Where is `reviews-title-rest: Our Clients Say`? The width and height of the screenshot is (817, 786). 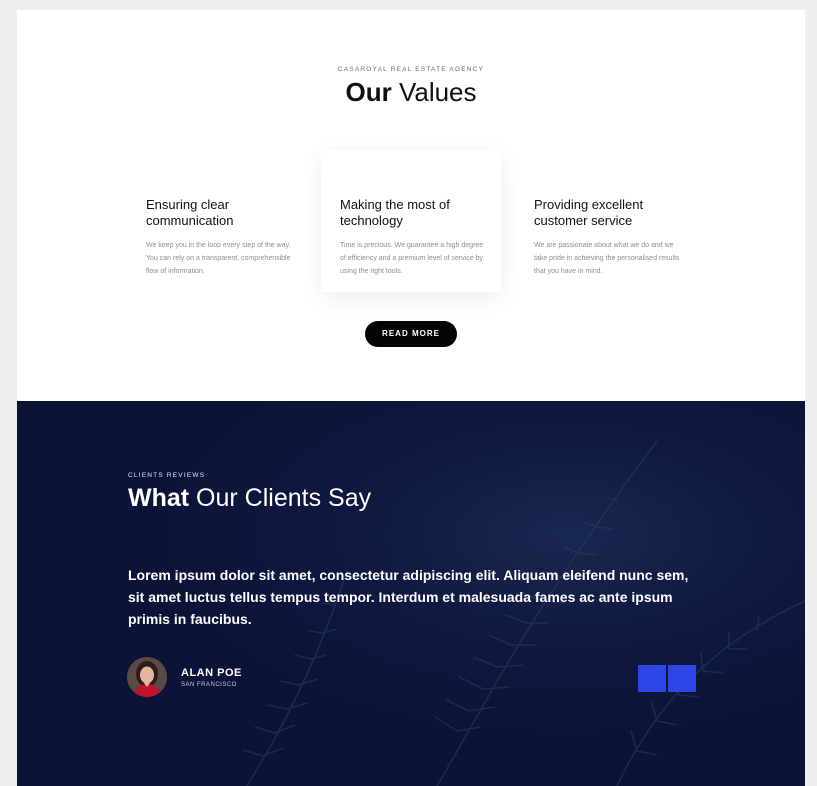
reviews-title-rest: Our Clients Say is located at coordinates (280, 498).